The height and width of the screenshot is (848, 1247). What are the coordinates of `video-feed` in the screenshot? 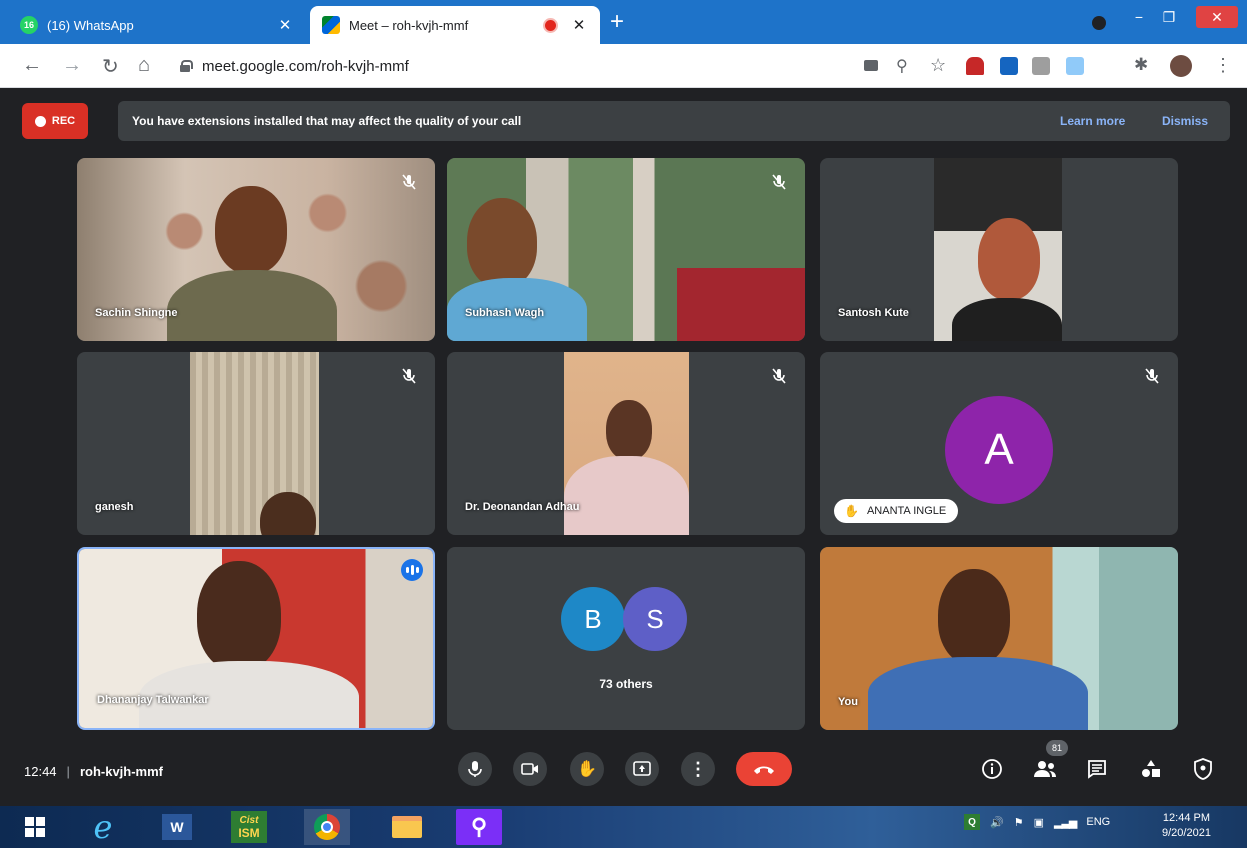 It's located at (998, 249).